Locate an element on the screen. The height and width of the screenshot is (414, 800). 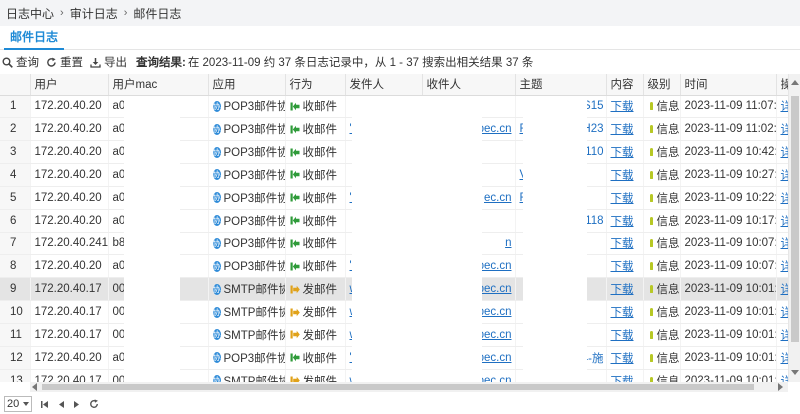
export-button: 导出 is located at coordinates (108, 62).